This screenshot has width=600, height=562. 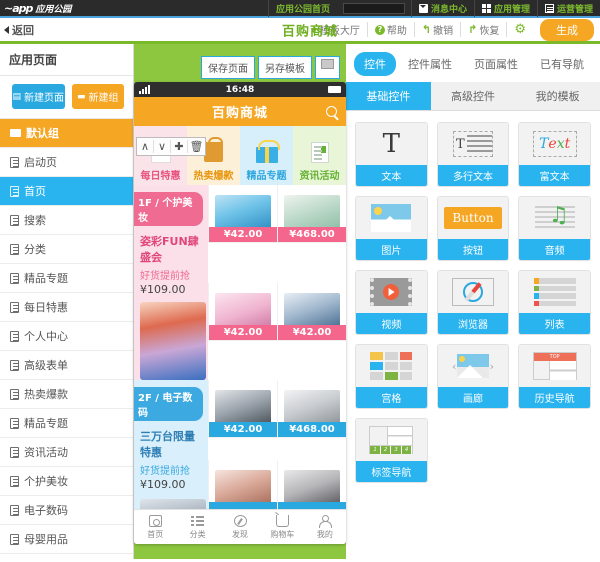 I want to click on product-price: ¥468.00, so click(x=312, y=429).